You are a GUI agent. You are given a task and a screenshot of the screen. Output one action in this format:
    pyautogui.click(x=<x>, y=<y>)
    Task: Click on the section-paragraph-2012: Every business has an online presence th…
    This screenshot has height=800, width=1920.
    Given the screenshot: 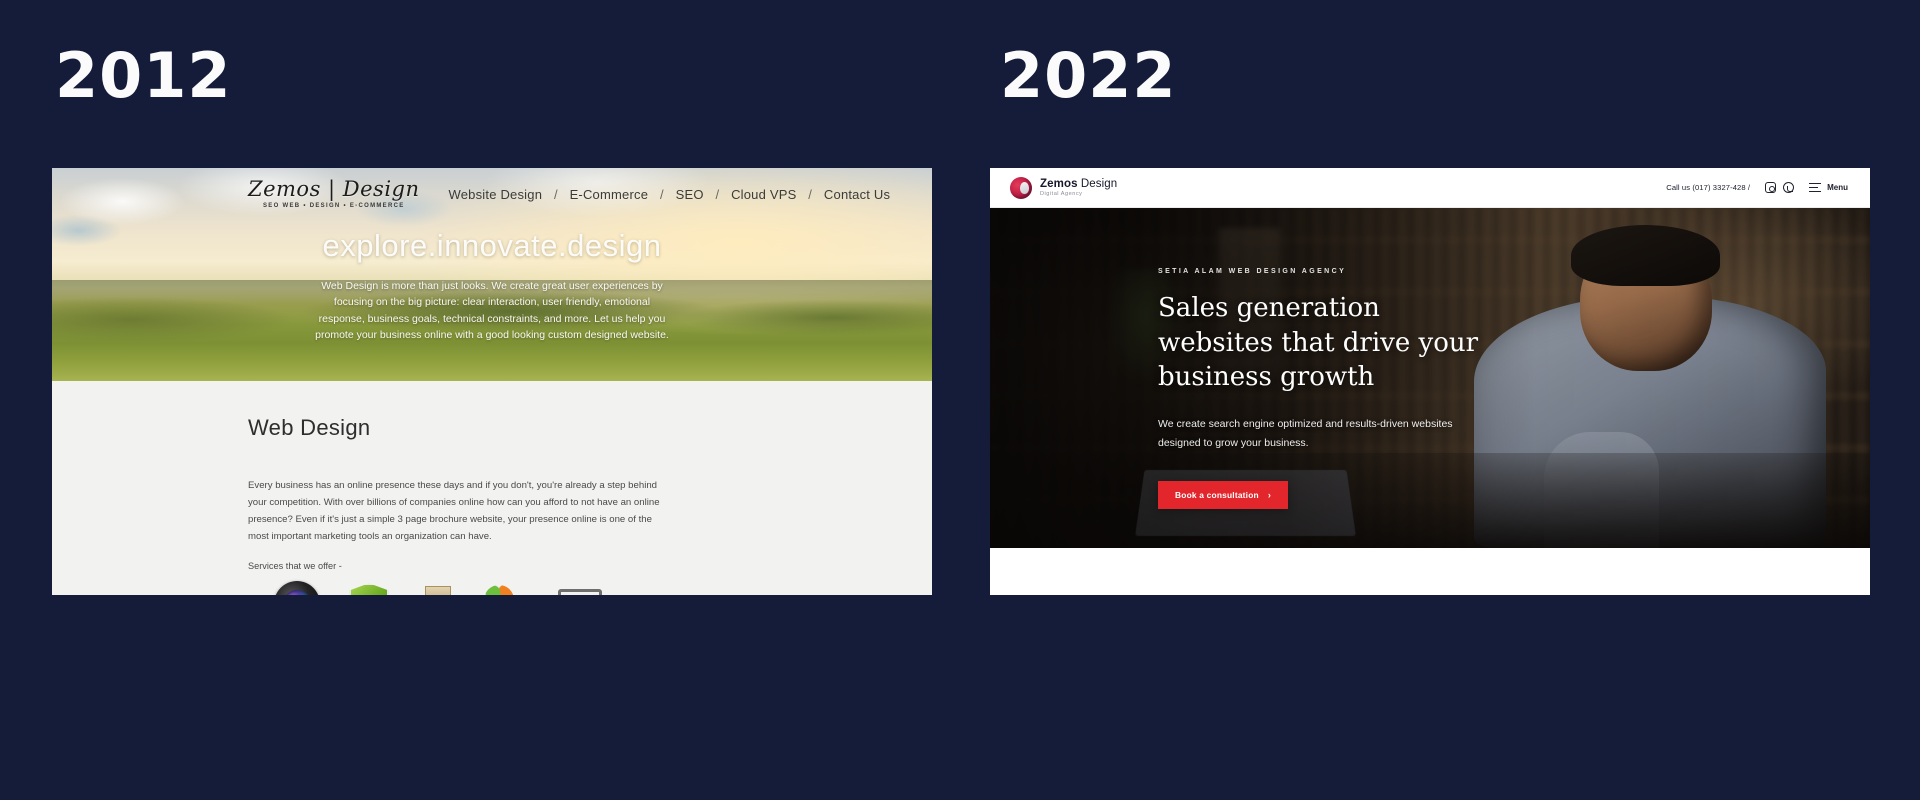 What is the action you would take?
    pyautogui.click(x=454, y=511)
    